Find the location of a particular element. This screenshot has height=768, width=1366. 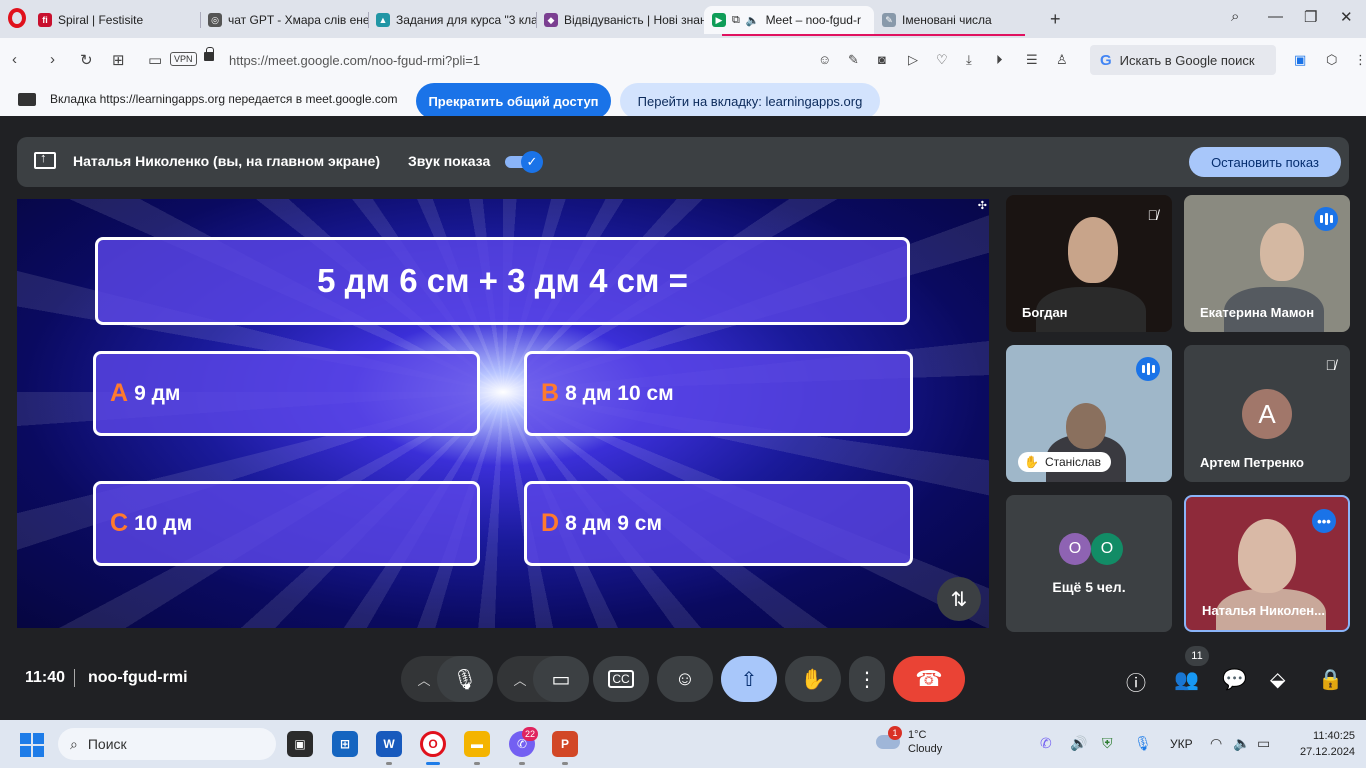

answer-a: A 9 дм is located at coordinates (286, 393).